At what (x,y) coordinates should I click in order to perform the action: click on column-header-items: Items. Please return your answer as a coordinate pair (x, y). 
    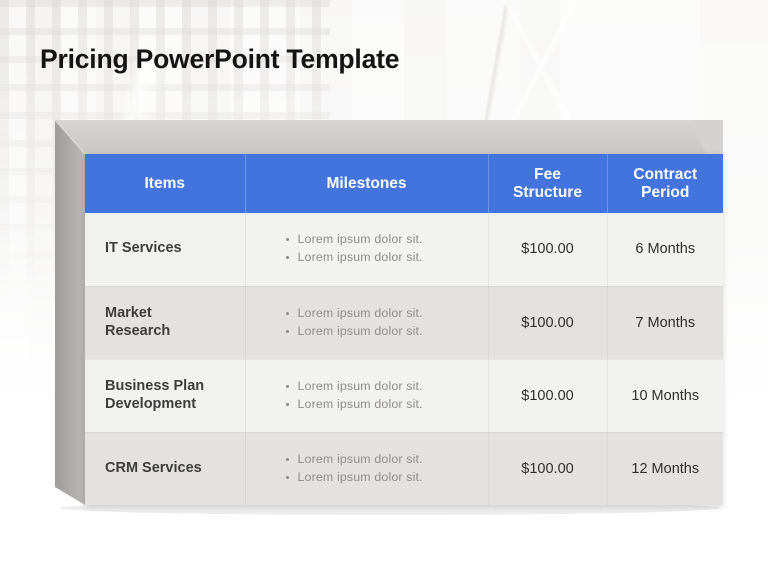
    Looking at the image, I should click on (165, 183).